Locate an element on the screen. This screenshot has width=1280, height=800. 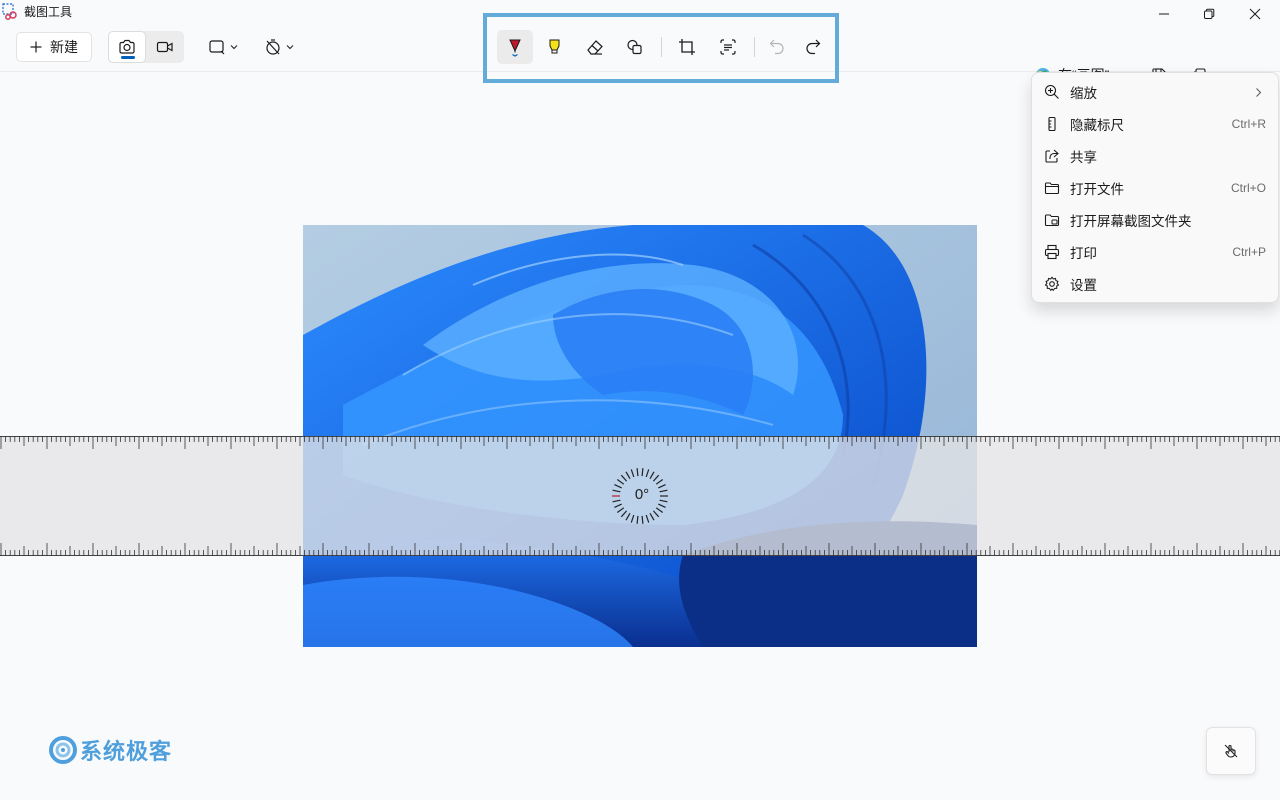
undo-button is located at coordinates (777, 47).